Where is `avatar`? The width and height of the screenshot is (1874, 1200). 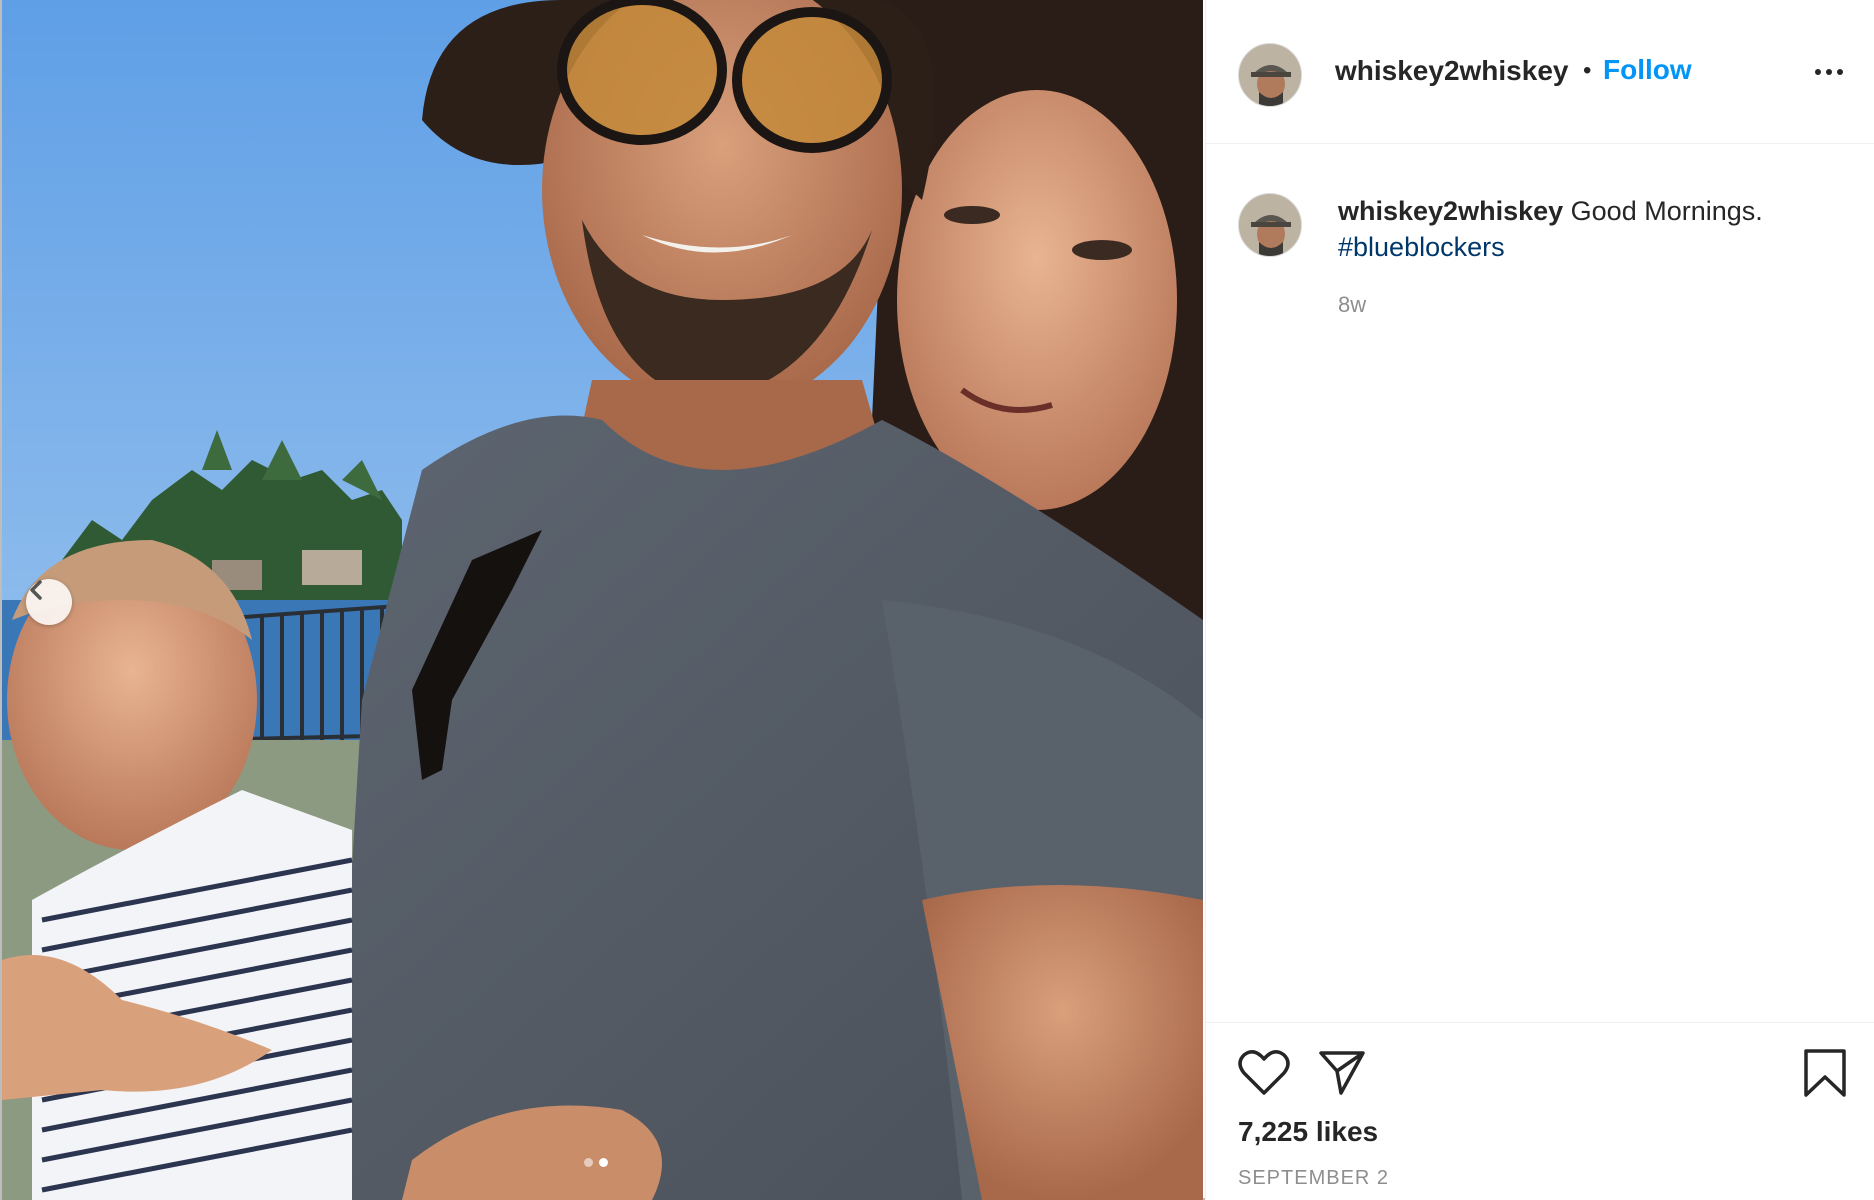 avatar is located at coordinates (1270, 75).